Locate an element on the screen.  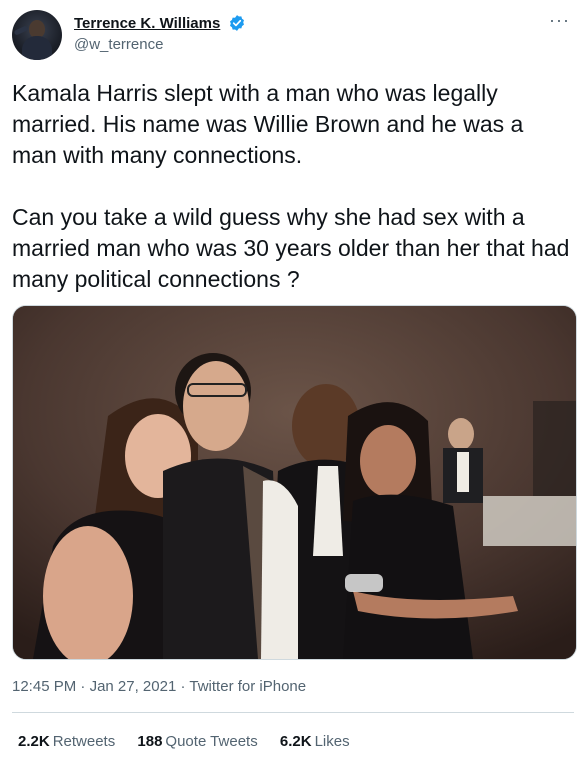
quotes-count: 188 is located at coordinates (150, 741).